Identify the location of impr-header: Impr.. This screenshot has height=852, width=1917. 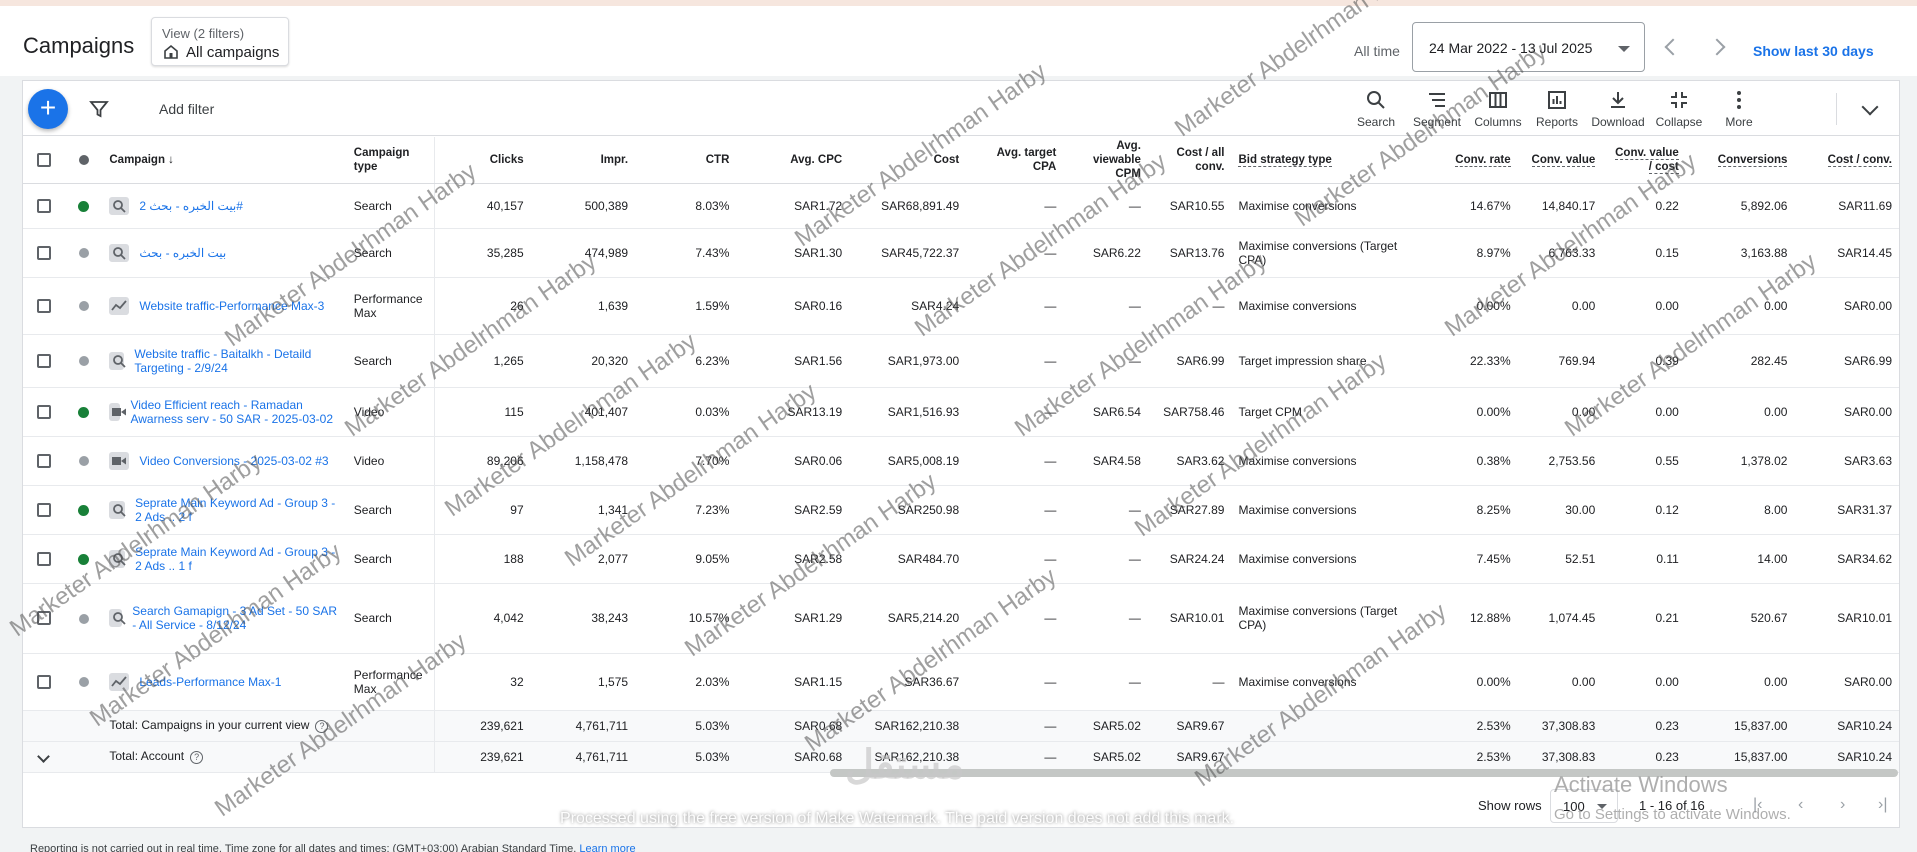
(583, 160).